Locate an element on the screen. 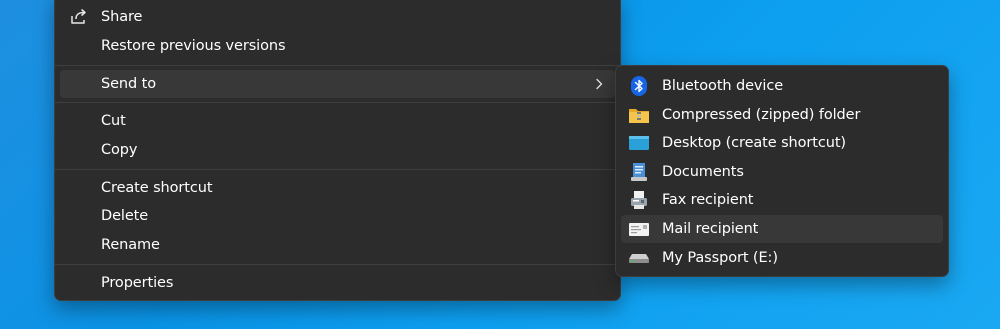 The height and width of the screenshot is (329, 1000). fax-icon is located at coordinates (639, 200).